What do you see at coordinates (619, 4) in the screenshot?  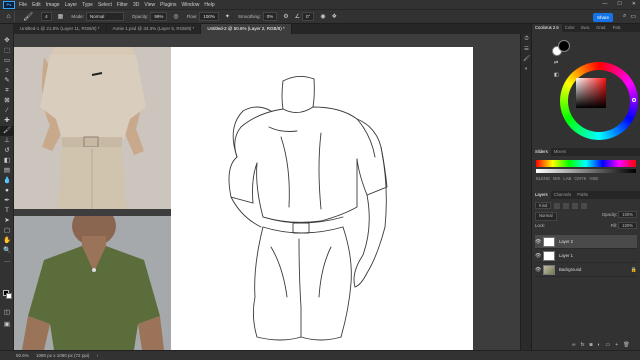 I see `maximize-icon: ☐` at bounding box center [619, 4].